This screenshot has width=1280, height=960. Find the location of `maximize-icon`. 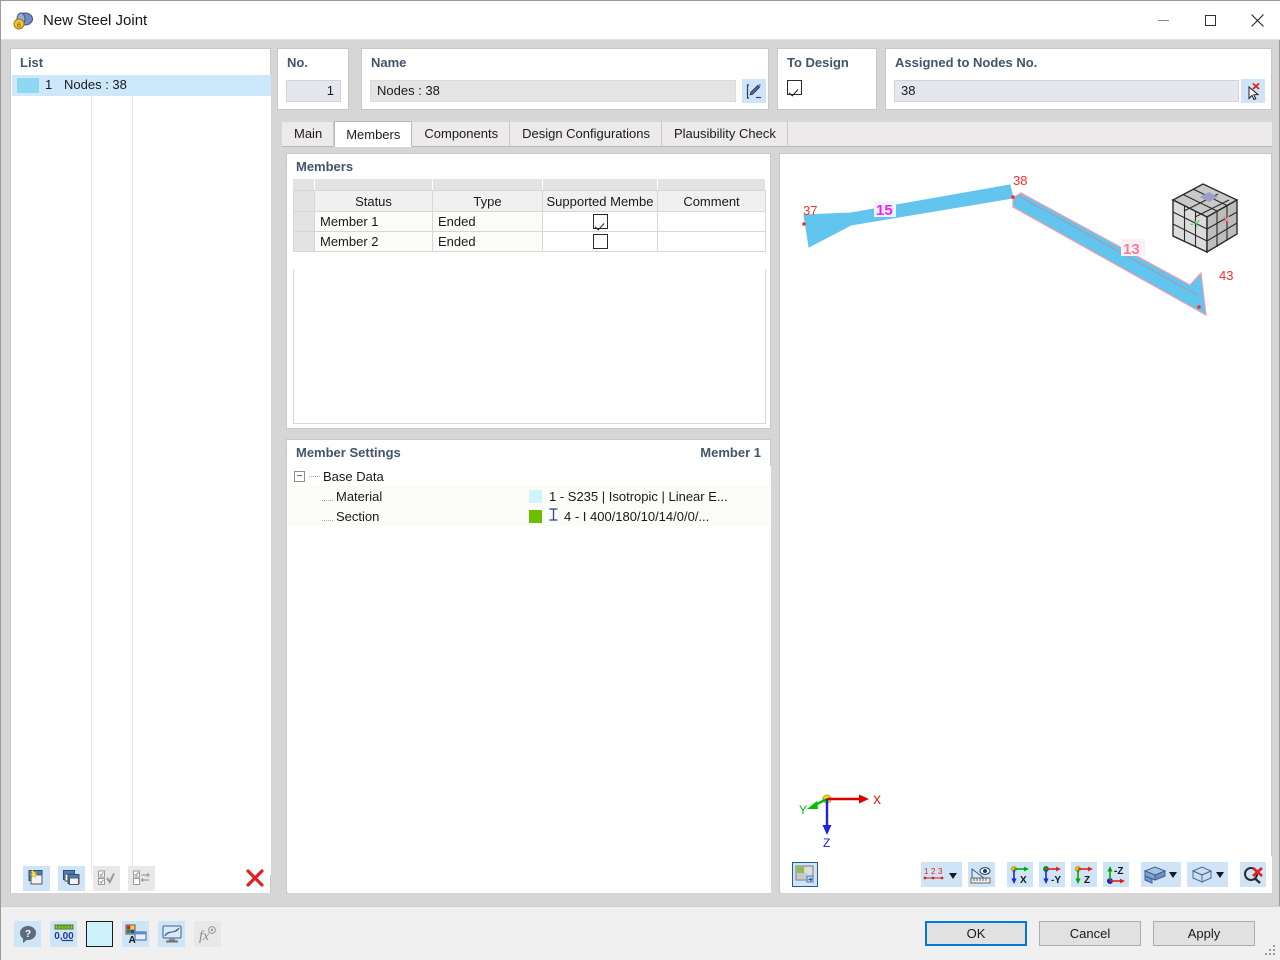

maximize-icon is located at coordinates (1210, 20).